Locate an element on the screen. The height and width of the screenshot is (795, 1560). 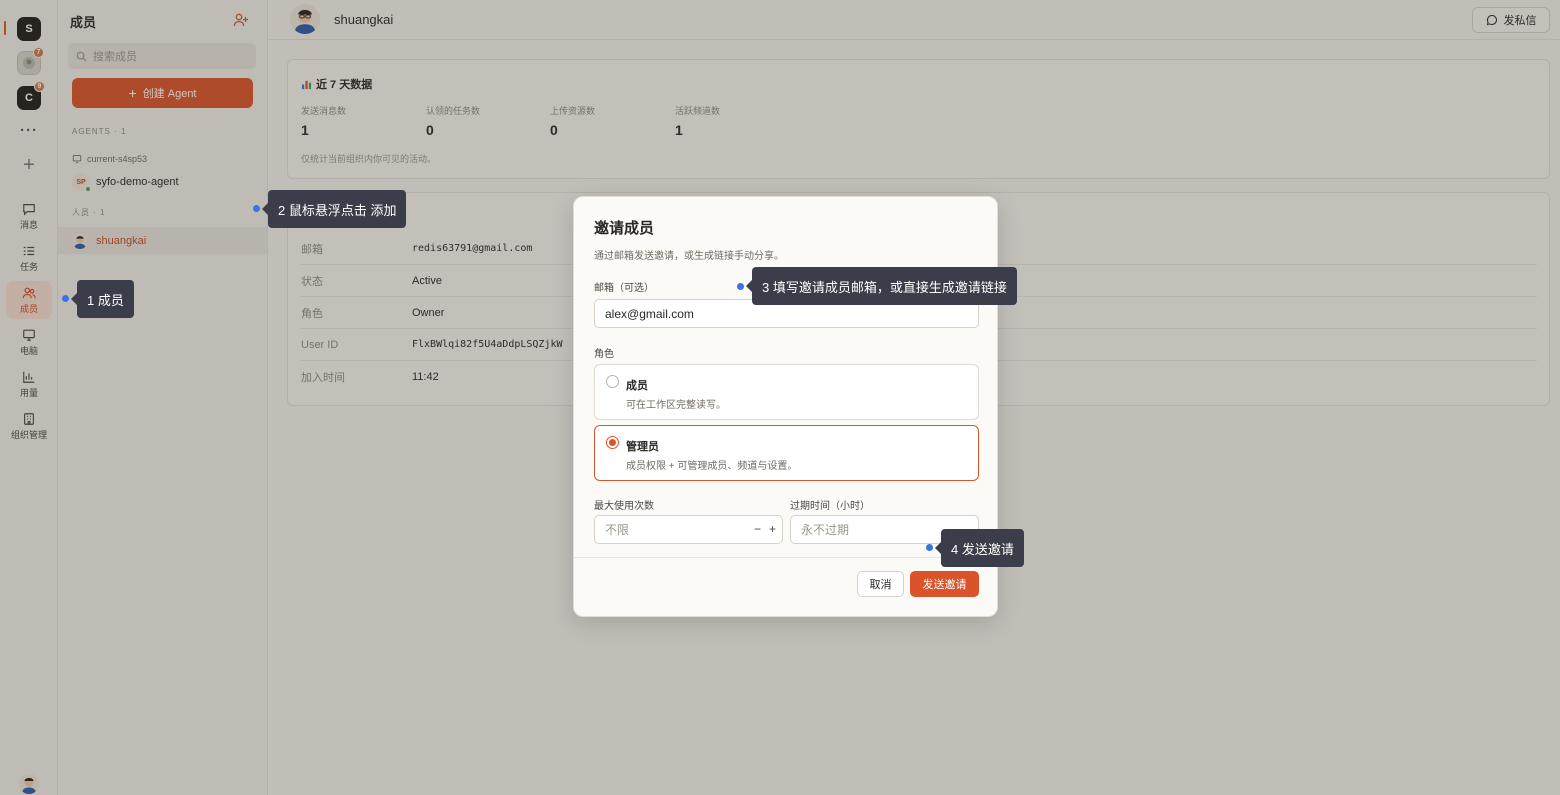
dialog-subtitle: 通过邮箱发送邀请，或生成链接手动分享。 is located at coordinates (689, 256).